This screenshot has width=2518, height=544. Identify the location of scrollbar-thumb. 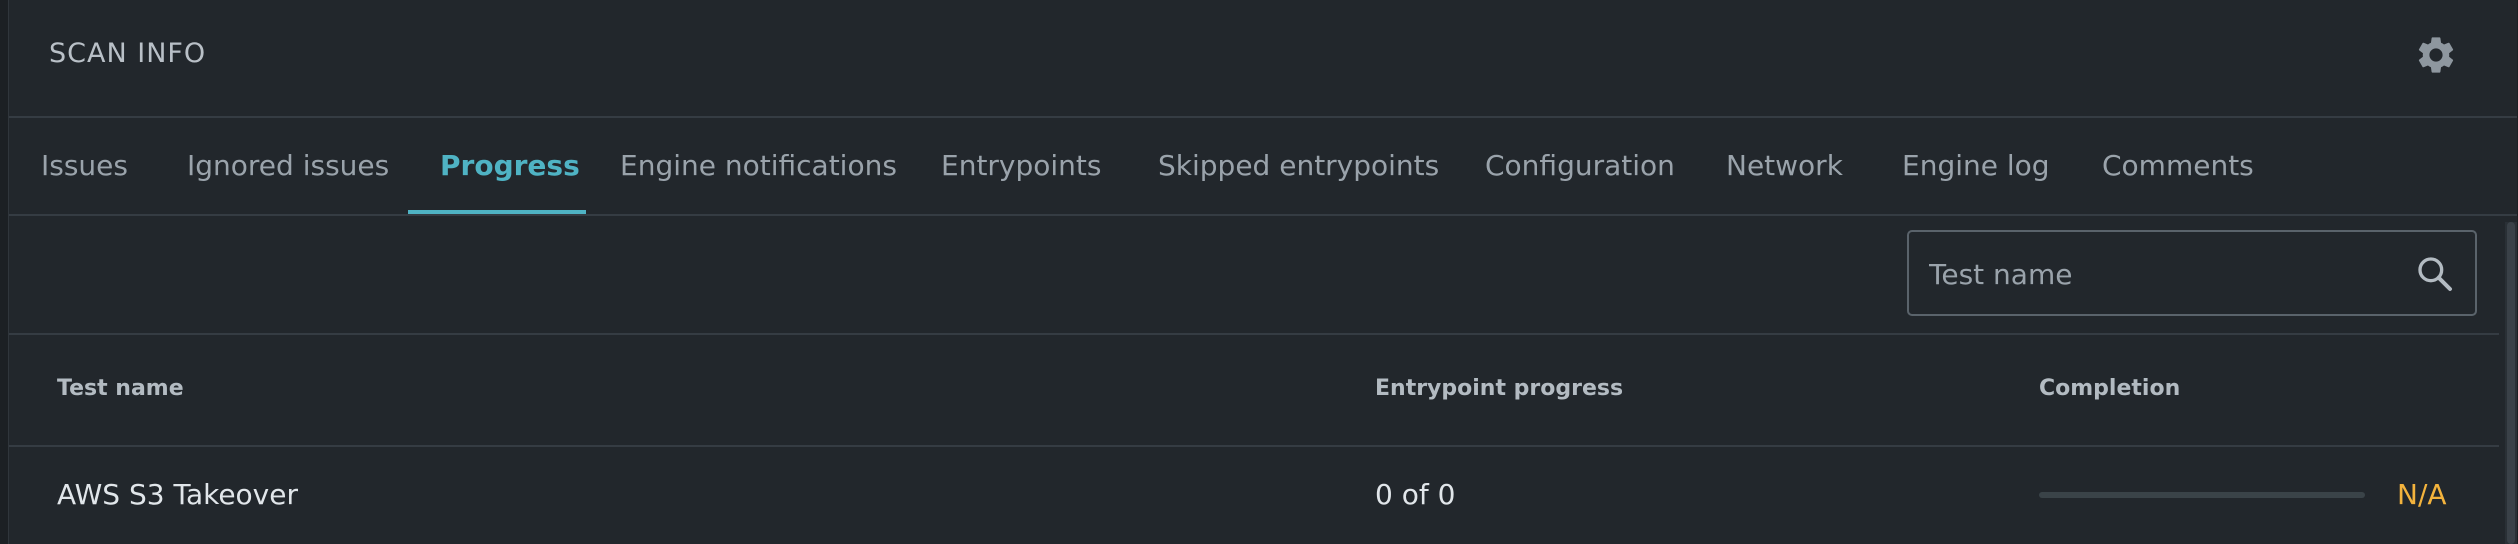
(2511, 383).